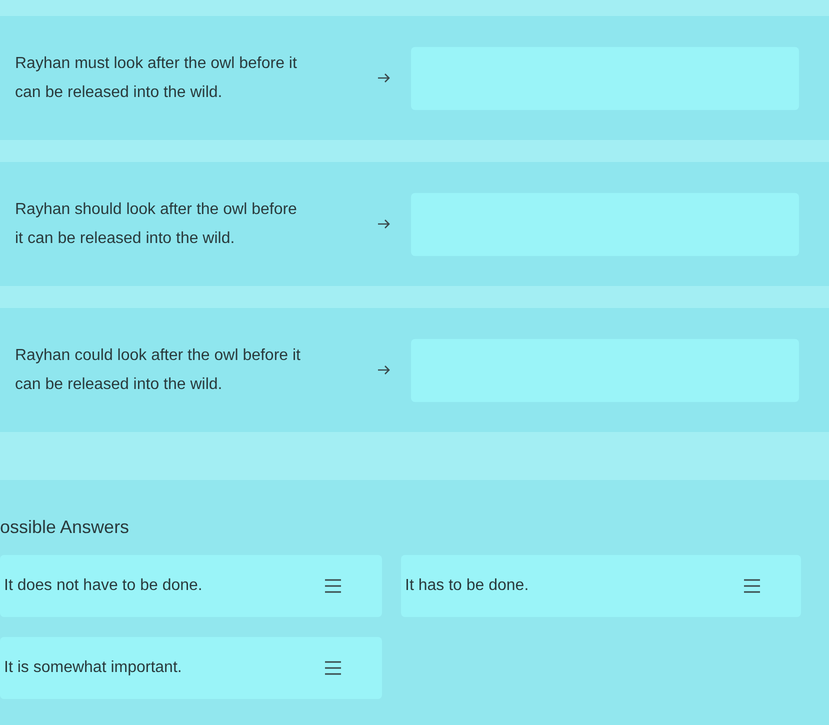 Image resolution: width=829 pixels, height=725 pixels. Describe the element at coordinates (65, 527) in the screenshot. I see `section-title: ossible Answers` at that location.